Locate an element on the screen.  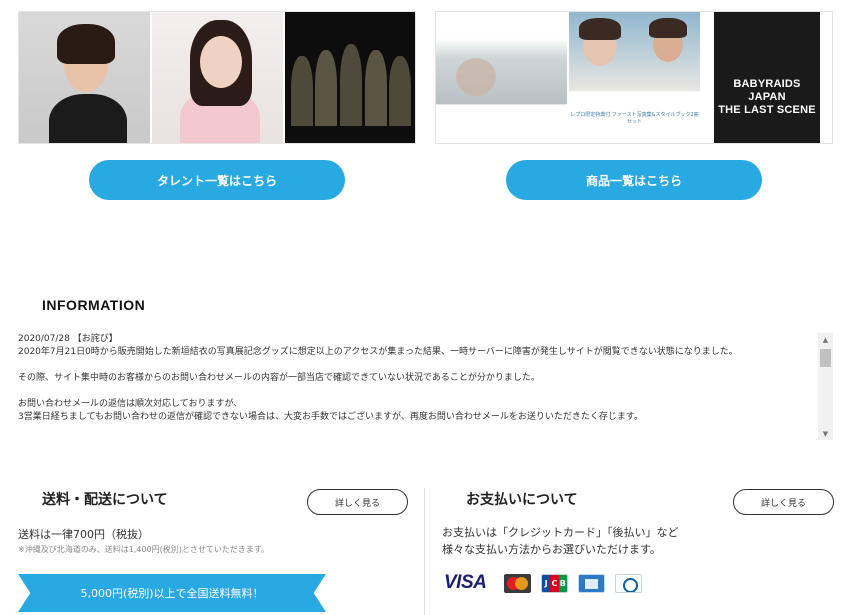
goods-2-caption: レプロ限定特典付 ファースト写真集&スタイルブック2冊セット is located at coordinates (634, 126).